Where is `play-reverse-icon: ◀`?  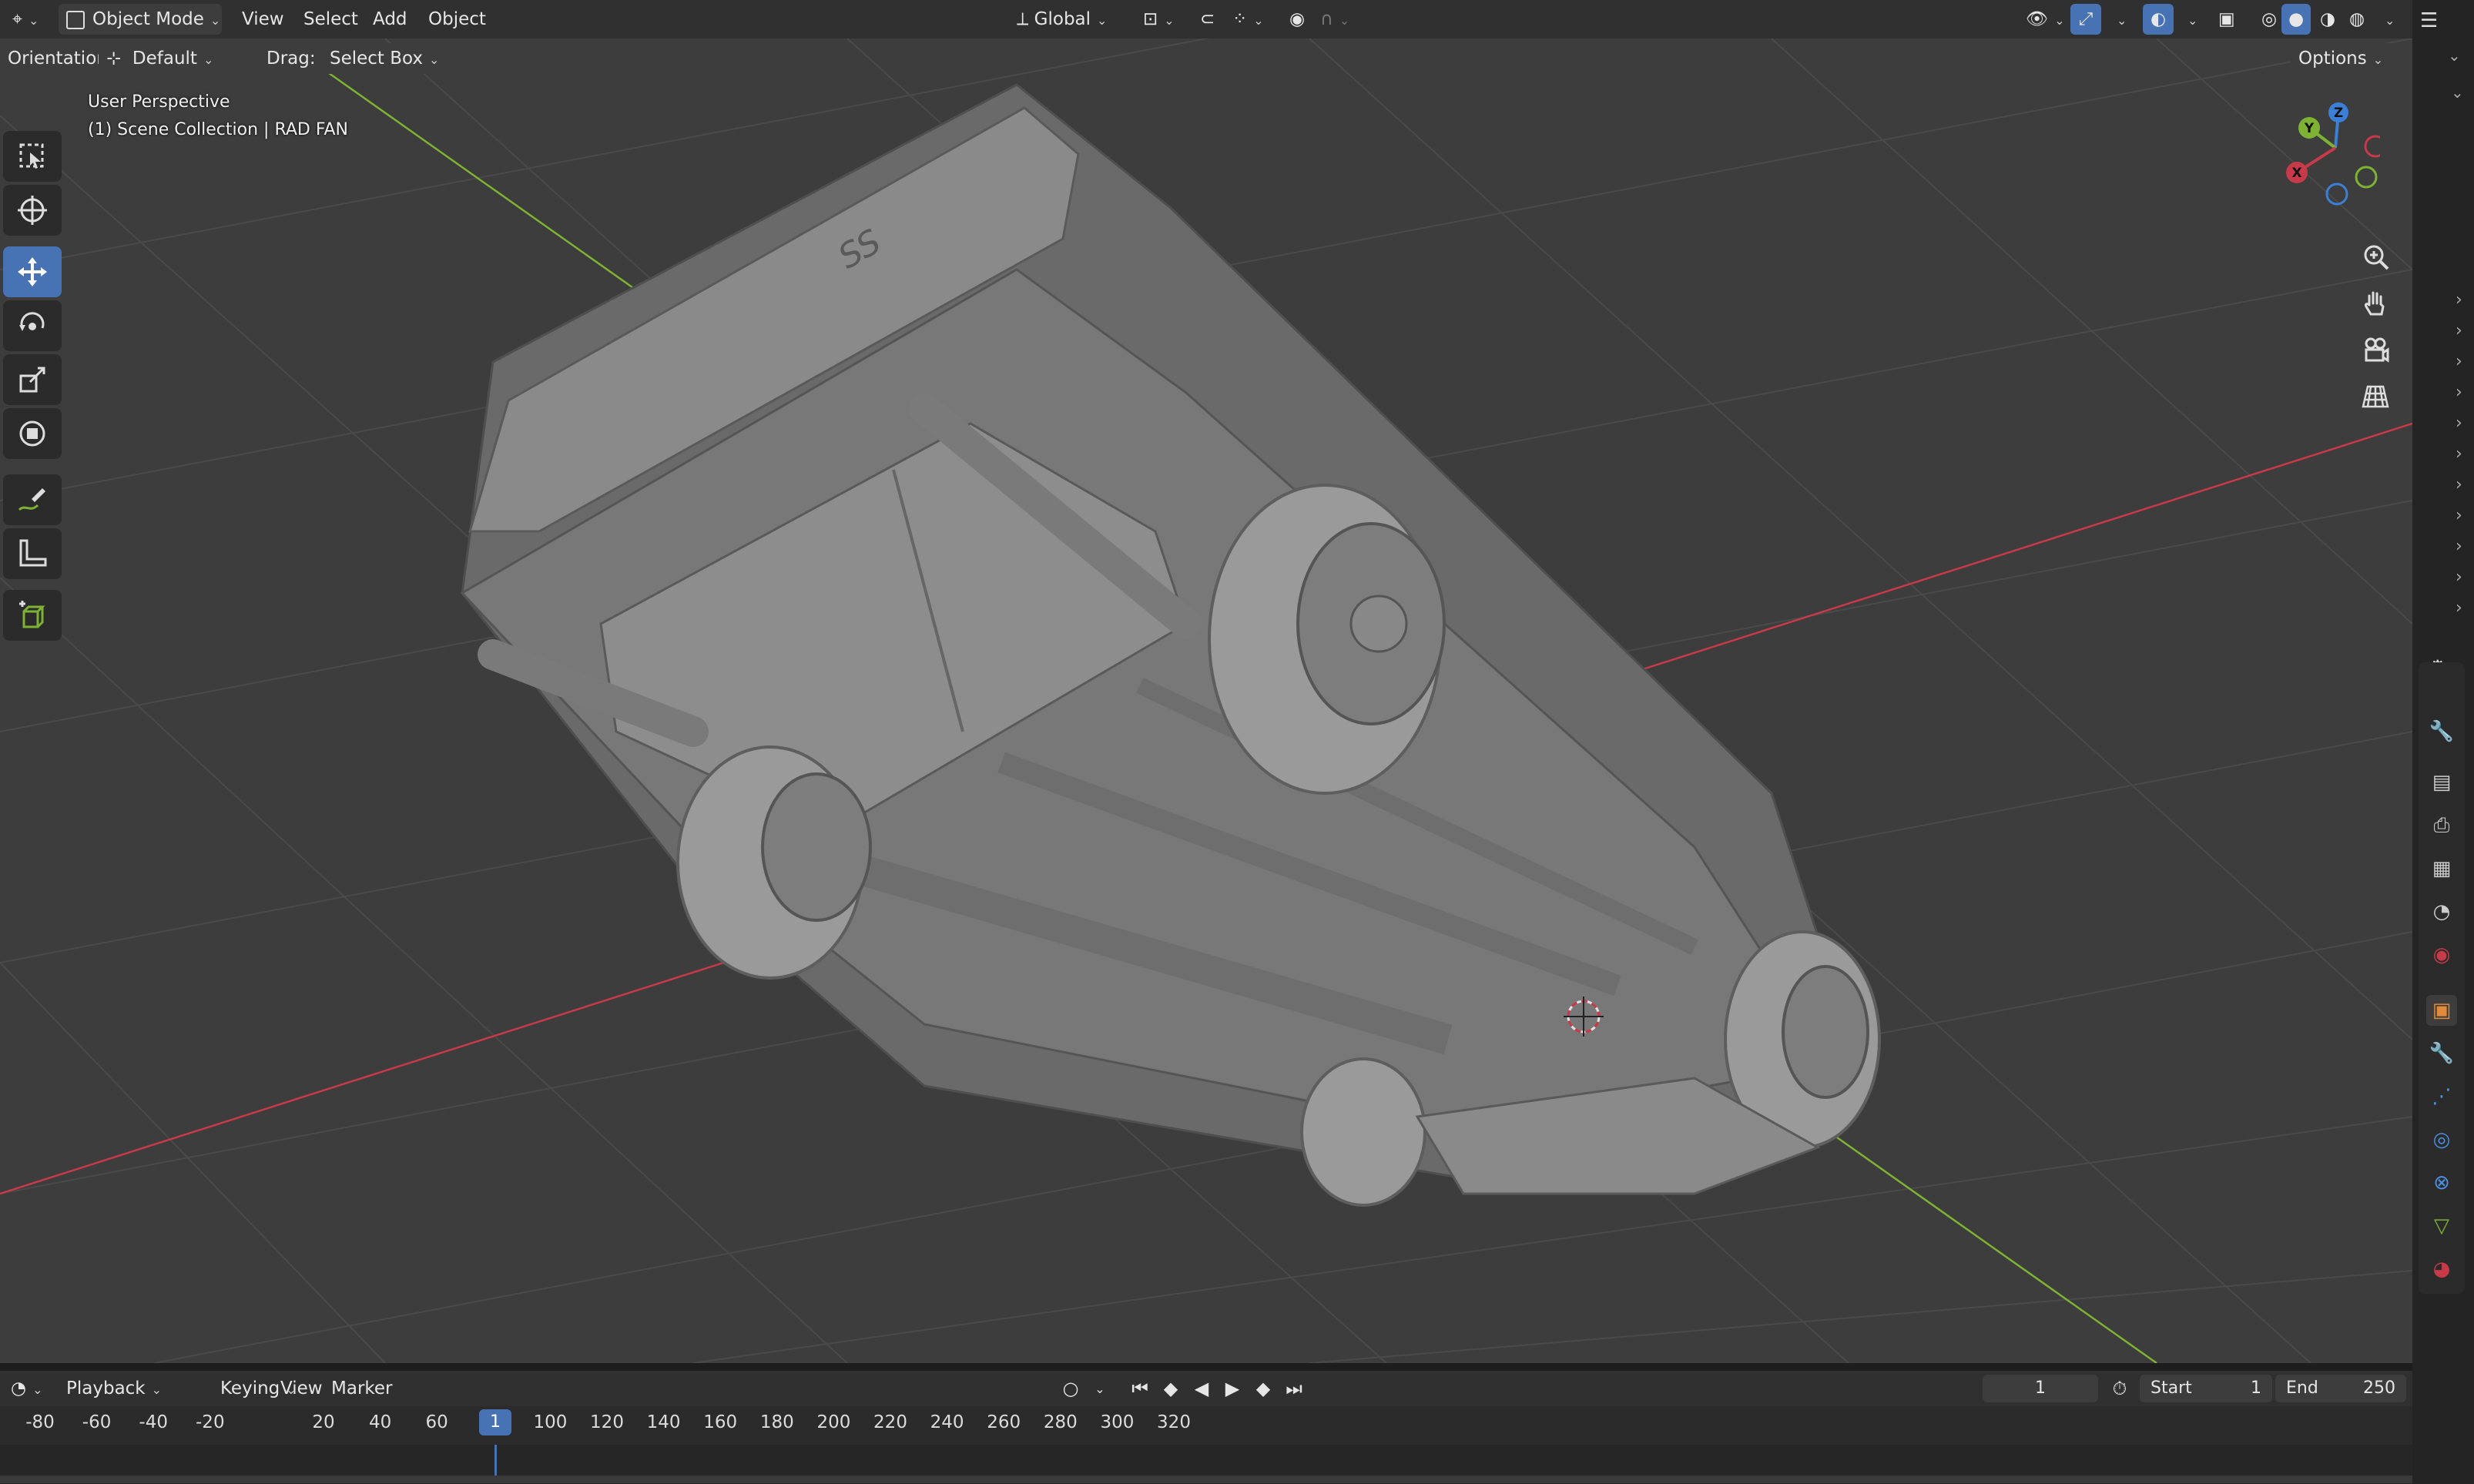 play-reverse-icon: ◀ is located at coordinates (1201, 1388).